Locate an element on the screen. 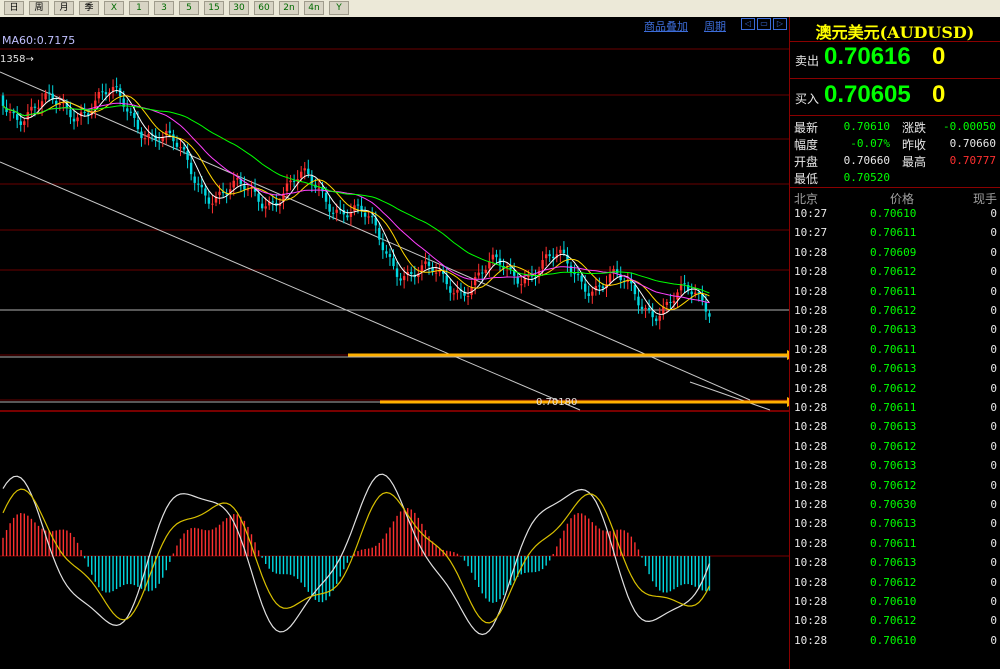 Image resolution: width=1000 pixels, height=669 pixels. tick-row: 10:28 0.70609 0 is located at coordinates (895, 255).